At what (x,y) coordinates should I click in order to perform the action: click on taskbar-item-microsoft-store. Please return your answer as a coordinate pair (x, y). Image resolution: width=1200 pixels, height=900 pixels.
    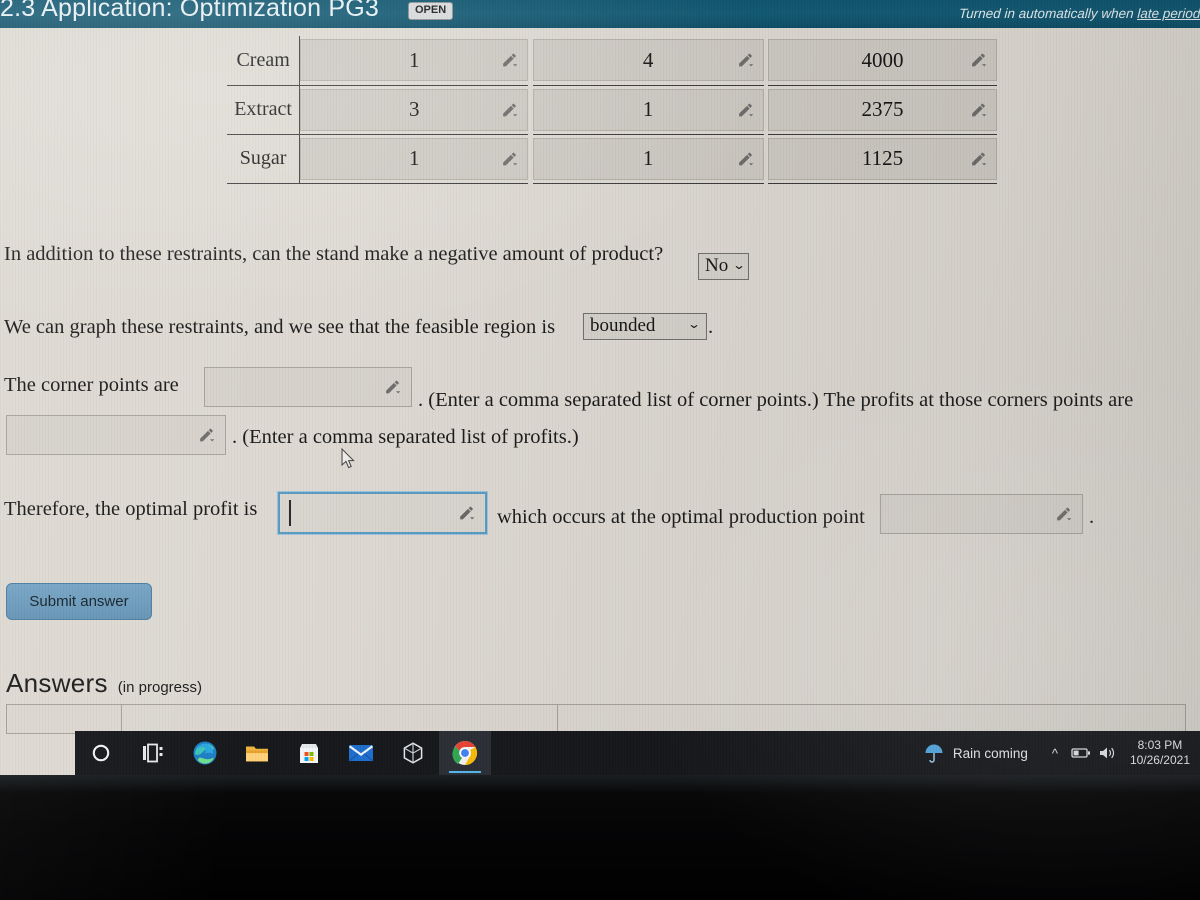
    Looking at the image, I should click on (309, 753).